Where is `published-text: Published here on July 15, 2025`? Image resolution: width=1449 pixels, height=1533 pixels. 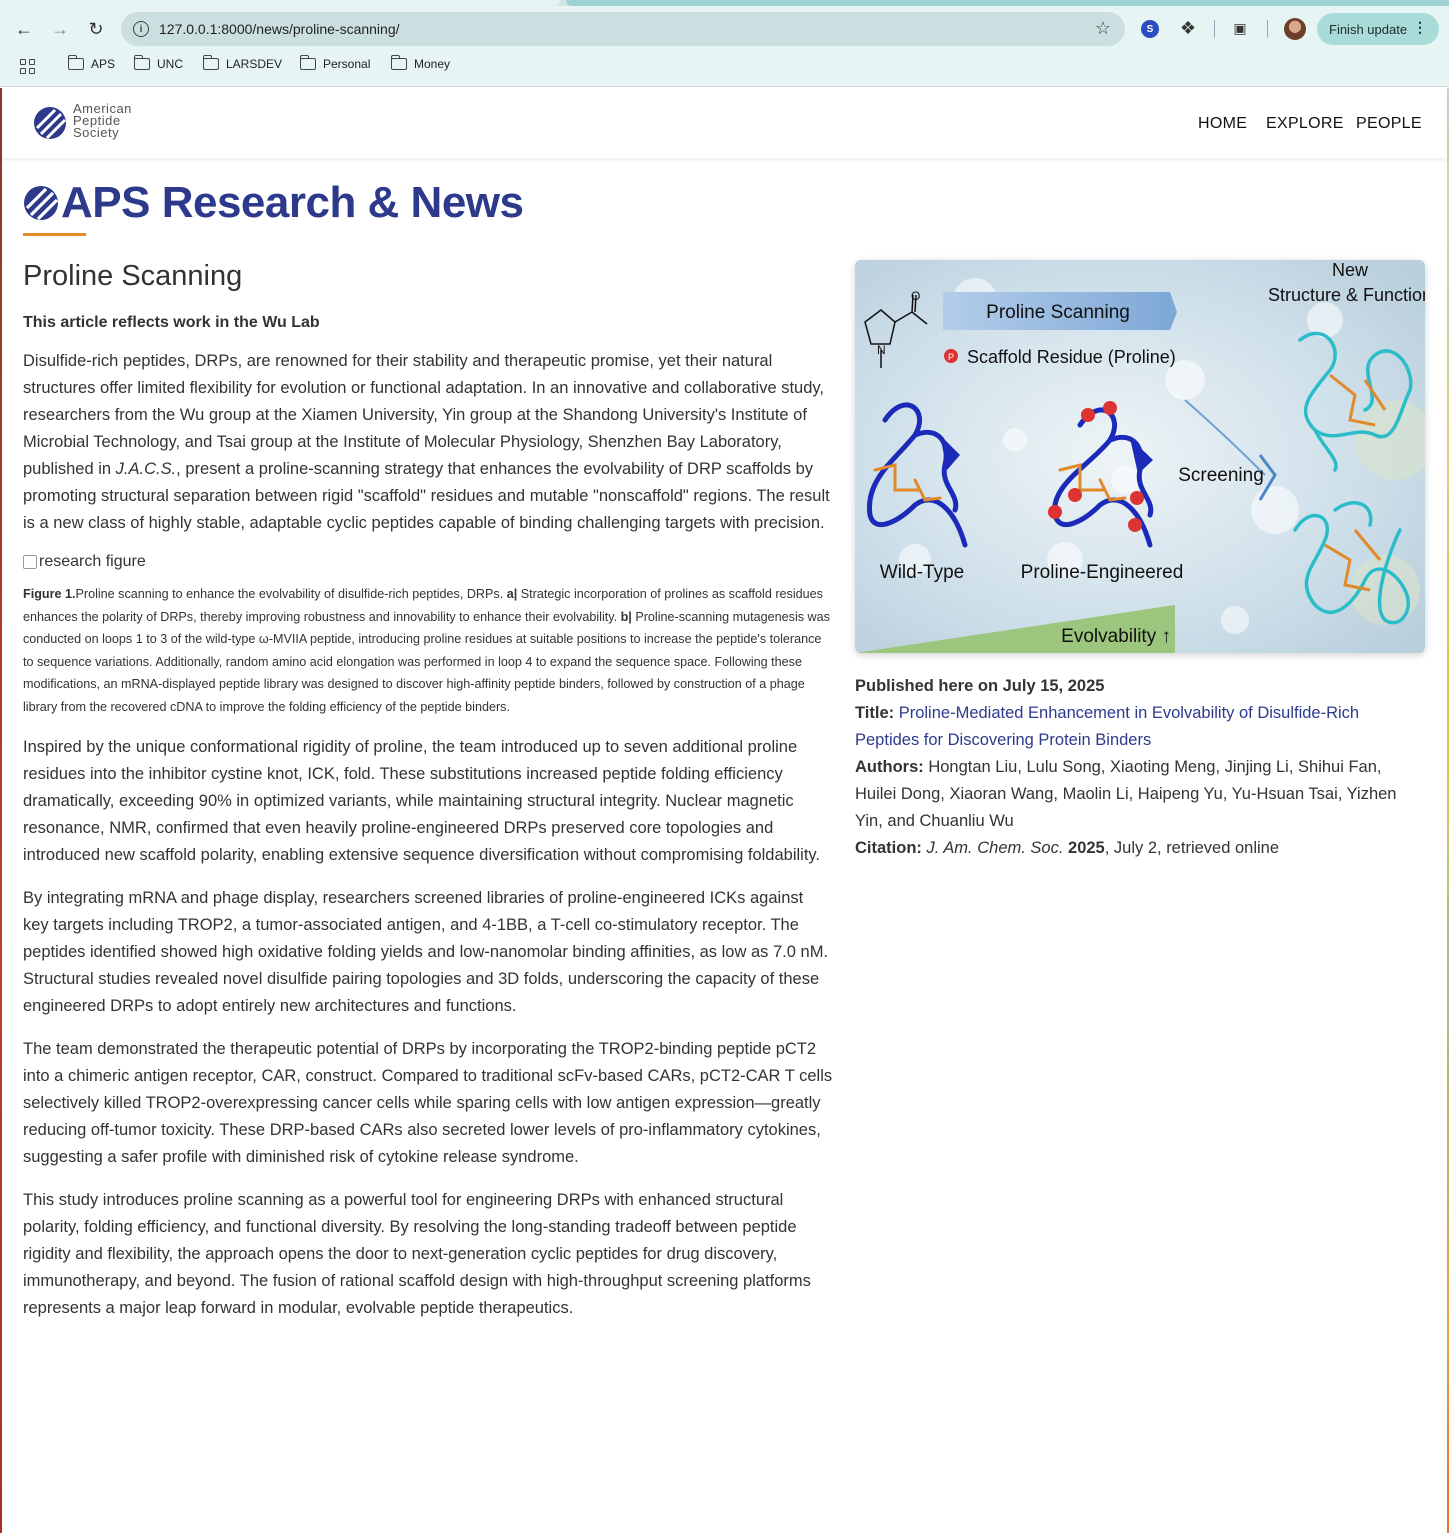 published-text: Published here on July 15, 2025 is located at coordinates (980, 686).